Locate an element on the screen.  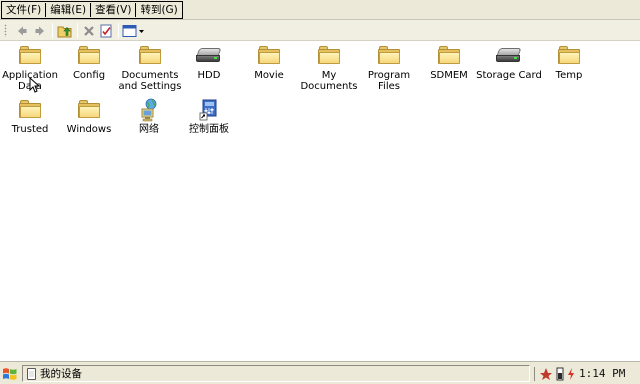
folder-up-icon is located at coordinates (64, 32).